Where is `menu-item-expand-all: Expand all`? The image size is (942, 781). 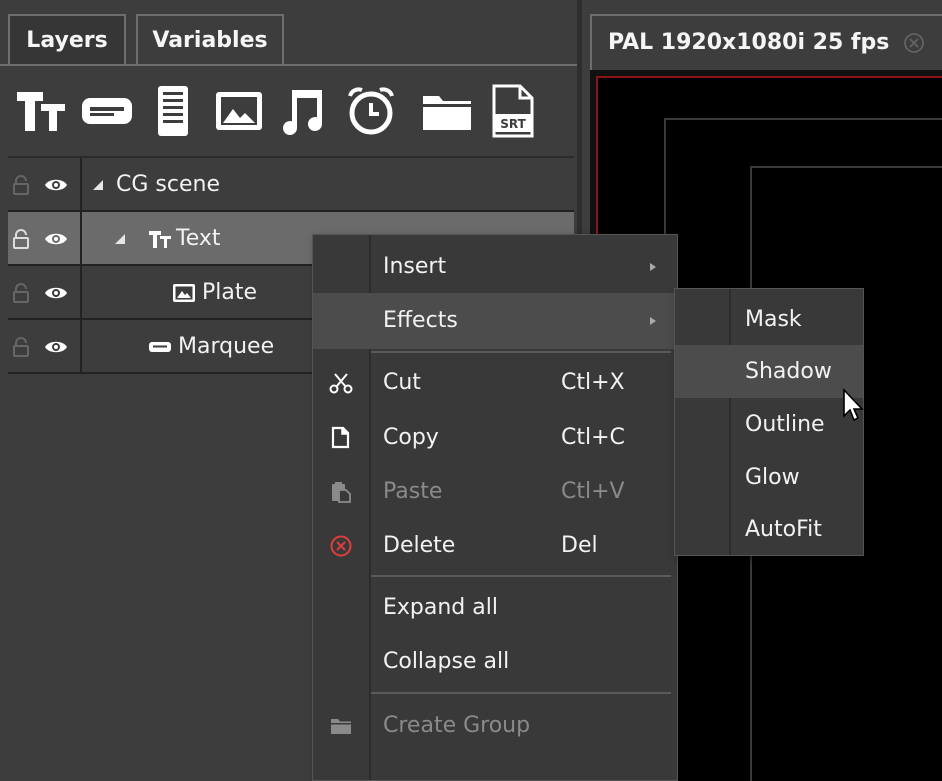
menu-item-expand-all: Expand all is located at coordinates (495, 608).